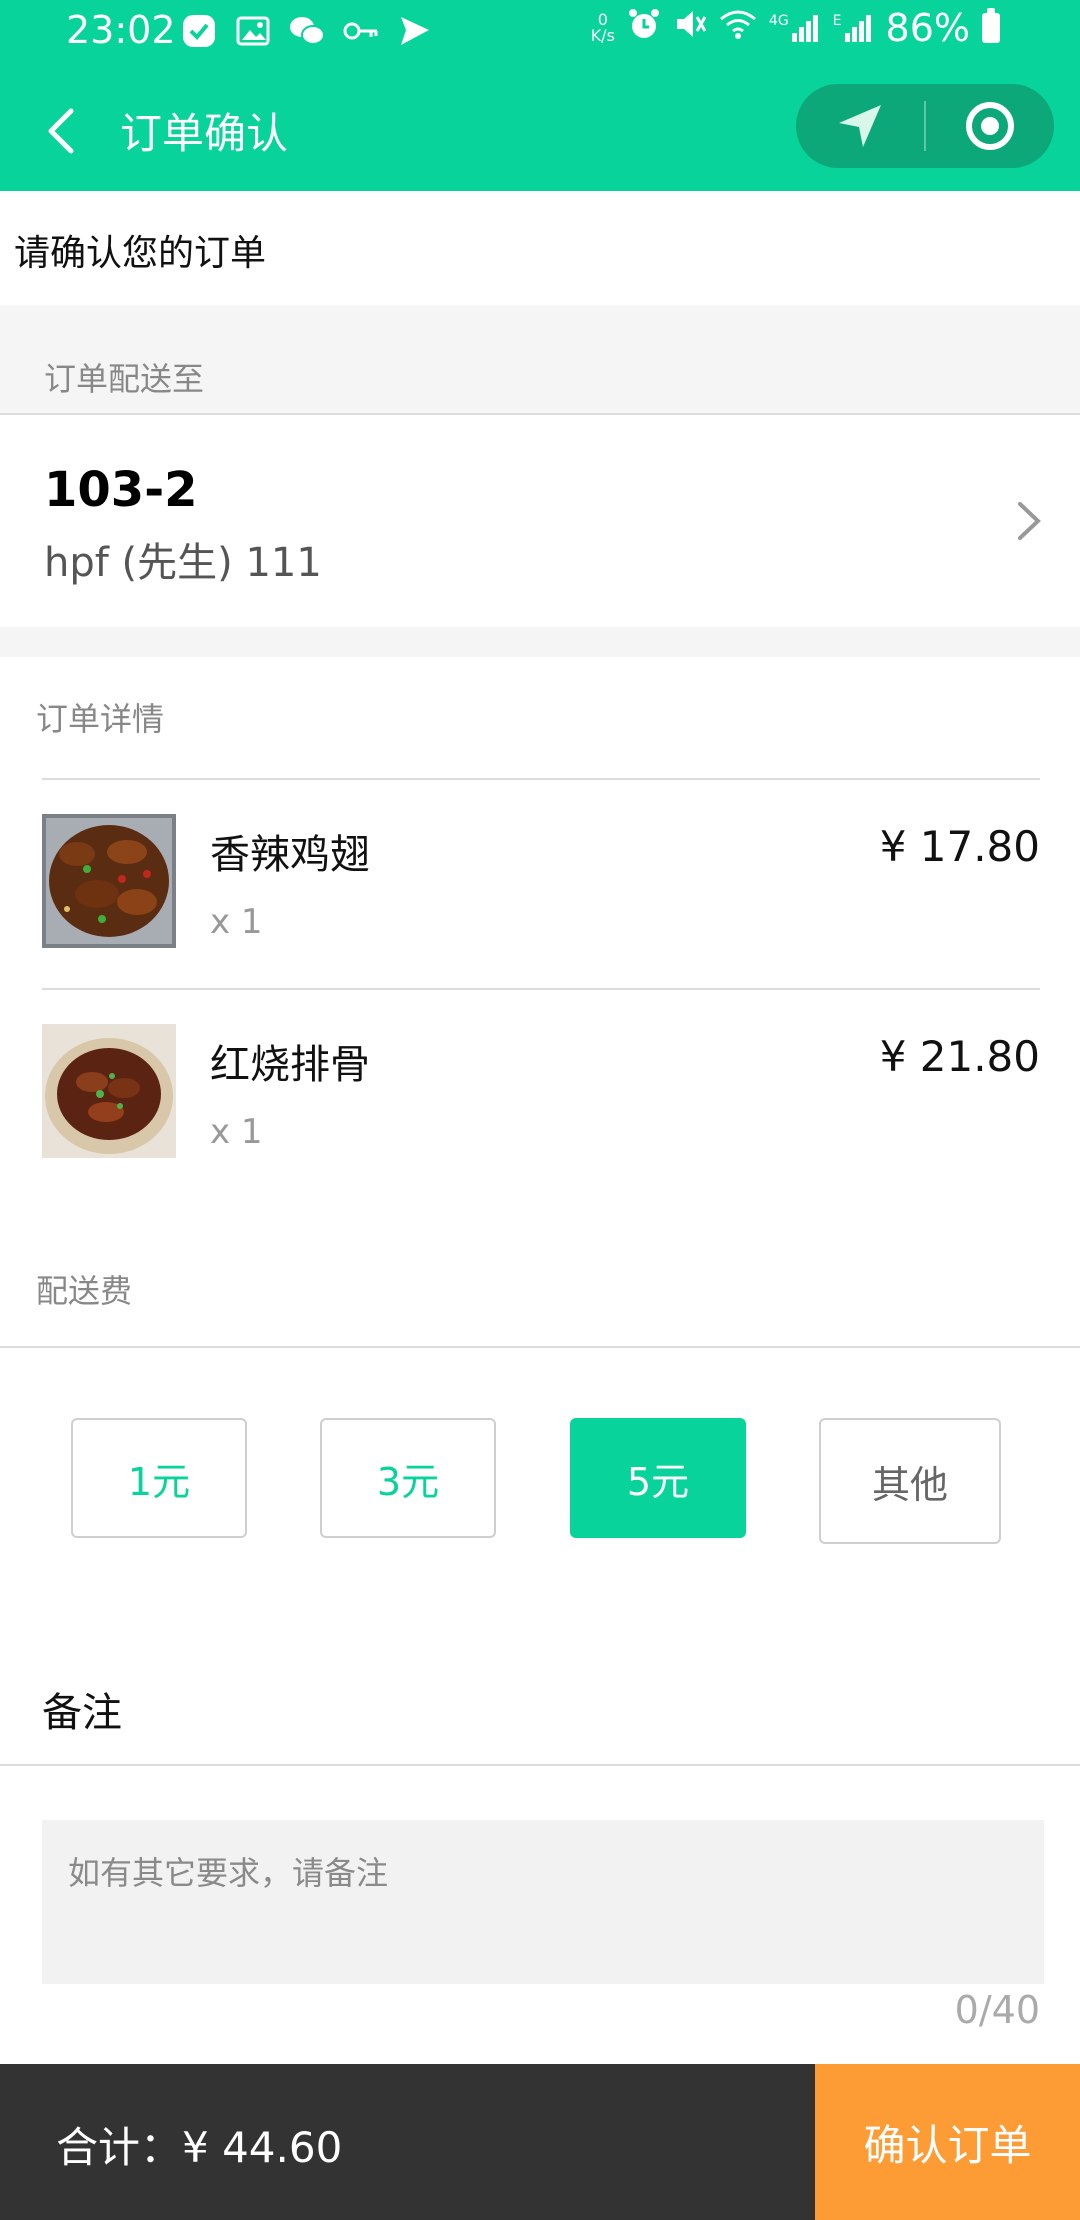  I want to click on delivery-fee-label: 配送费, so click(84, 1291).